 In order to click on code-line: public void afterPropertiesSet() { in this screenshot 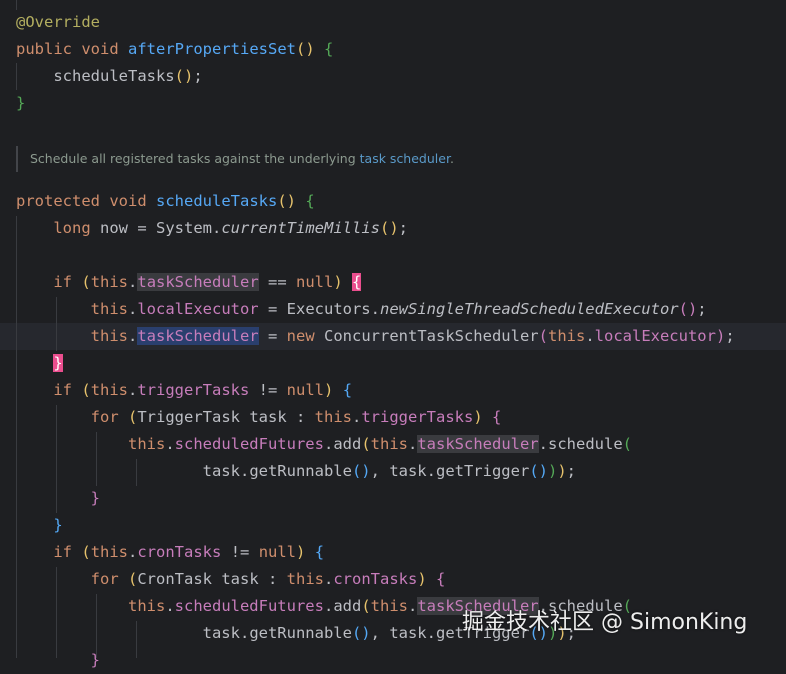, I will do `click(175, 49)`.